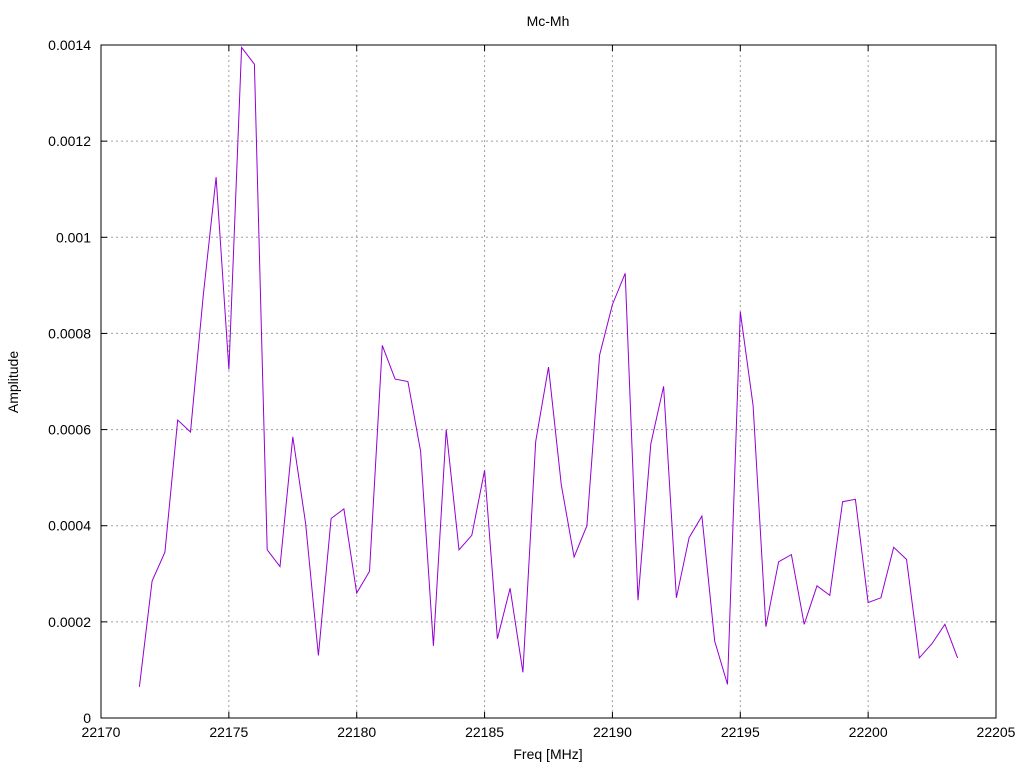  What do you see at coordinates (69, 333) in the screenshot?
I see `y-tick-label: 0.0008` at bounding box center [69, 333].